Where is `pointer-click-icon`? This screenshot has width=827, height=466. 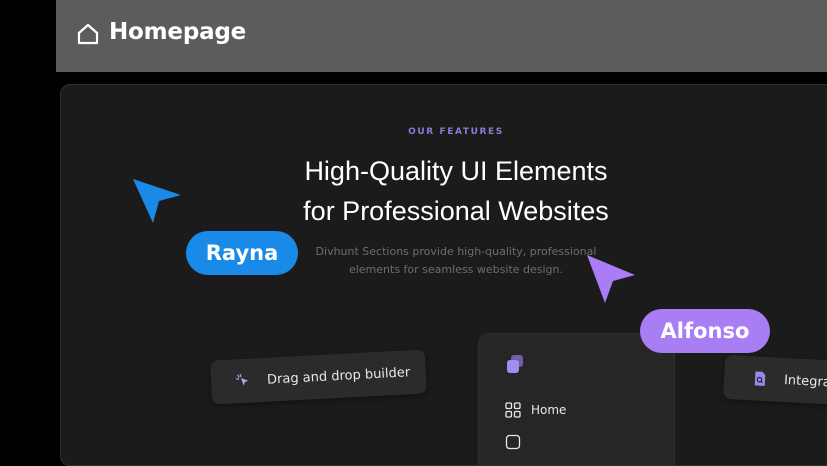
pointer-click-icon is located at coordinates (242, 379).